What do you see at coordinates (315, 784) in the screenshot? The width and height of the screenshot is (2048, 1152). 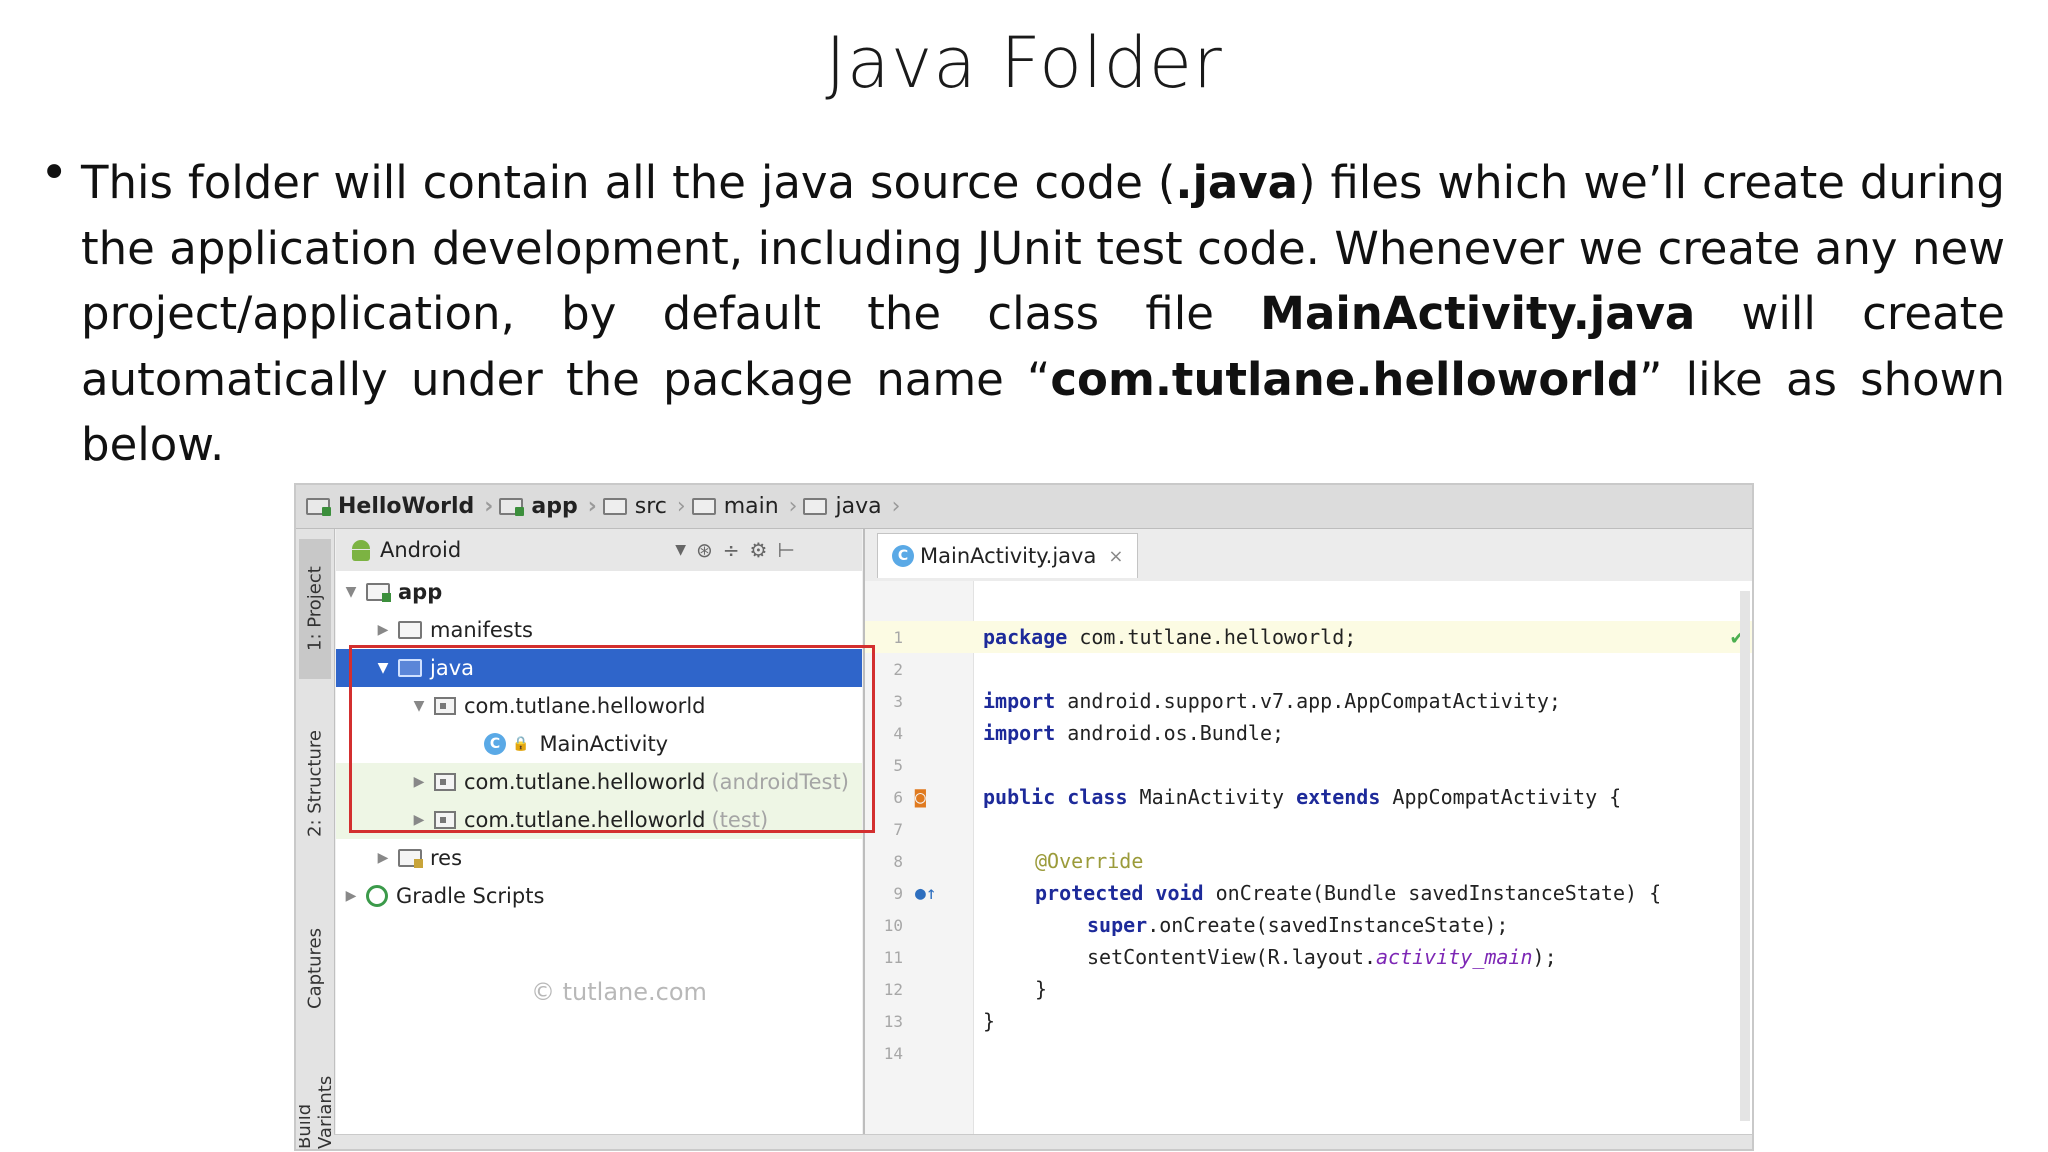 I see `tab-structure: 2: Structure` at bounding box center [315, 784].